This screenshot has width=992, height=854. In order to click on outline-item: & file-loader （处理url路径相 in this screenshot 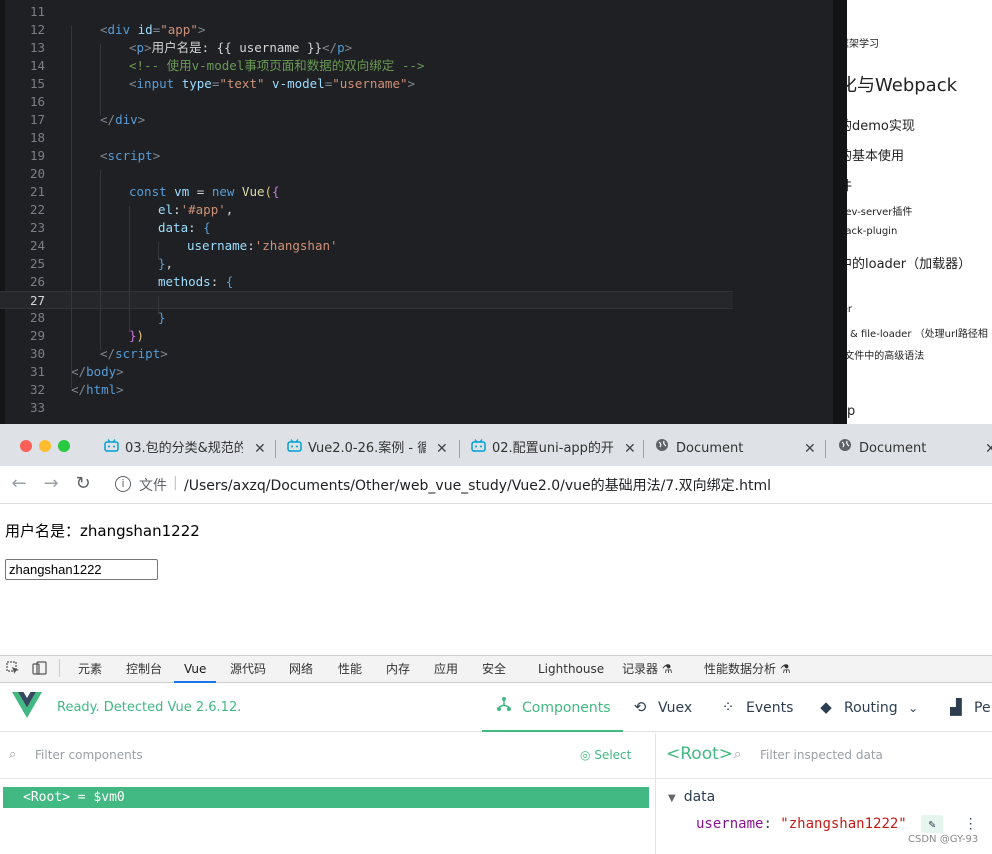, I will do `click(919, 332)`.